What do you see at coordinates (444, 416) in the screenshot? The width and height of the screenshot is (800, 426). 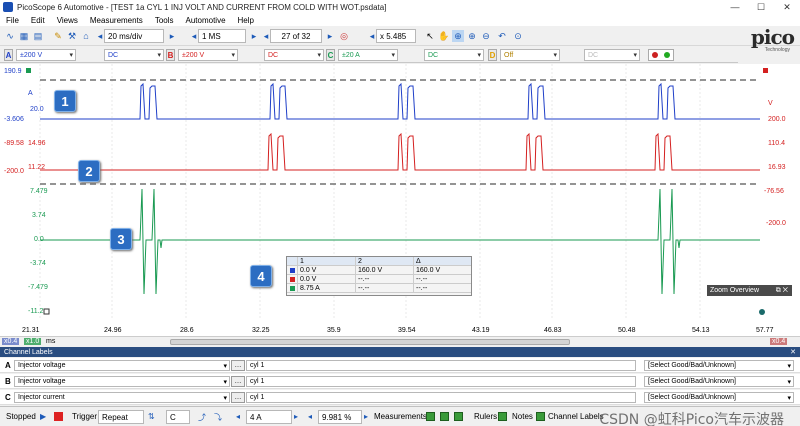 I see `edit-measurement-icon` at bounding box center [444, 416].